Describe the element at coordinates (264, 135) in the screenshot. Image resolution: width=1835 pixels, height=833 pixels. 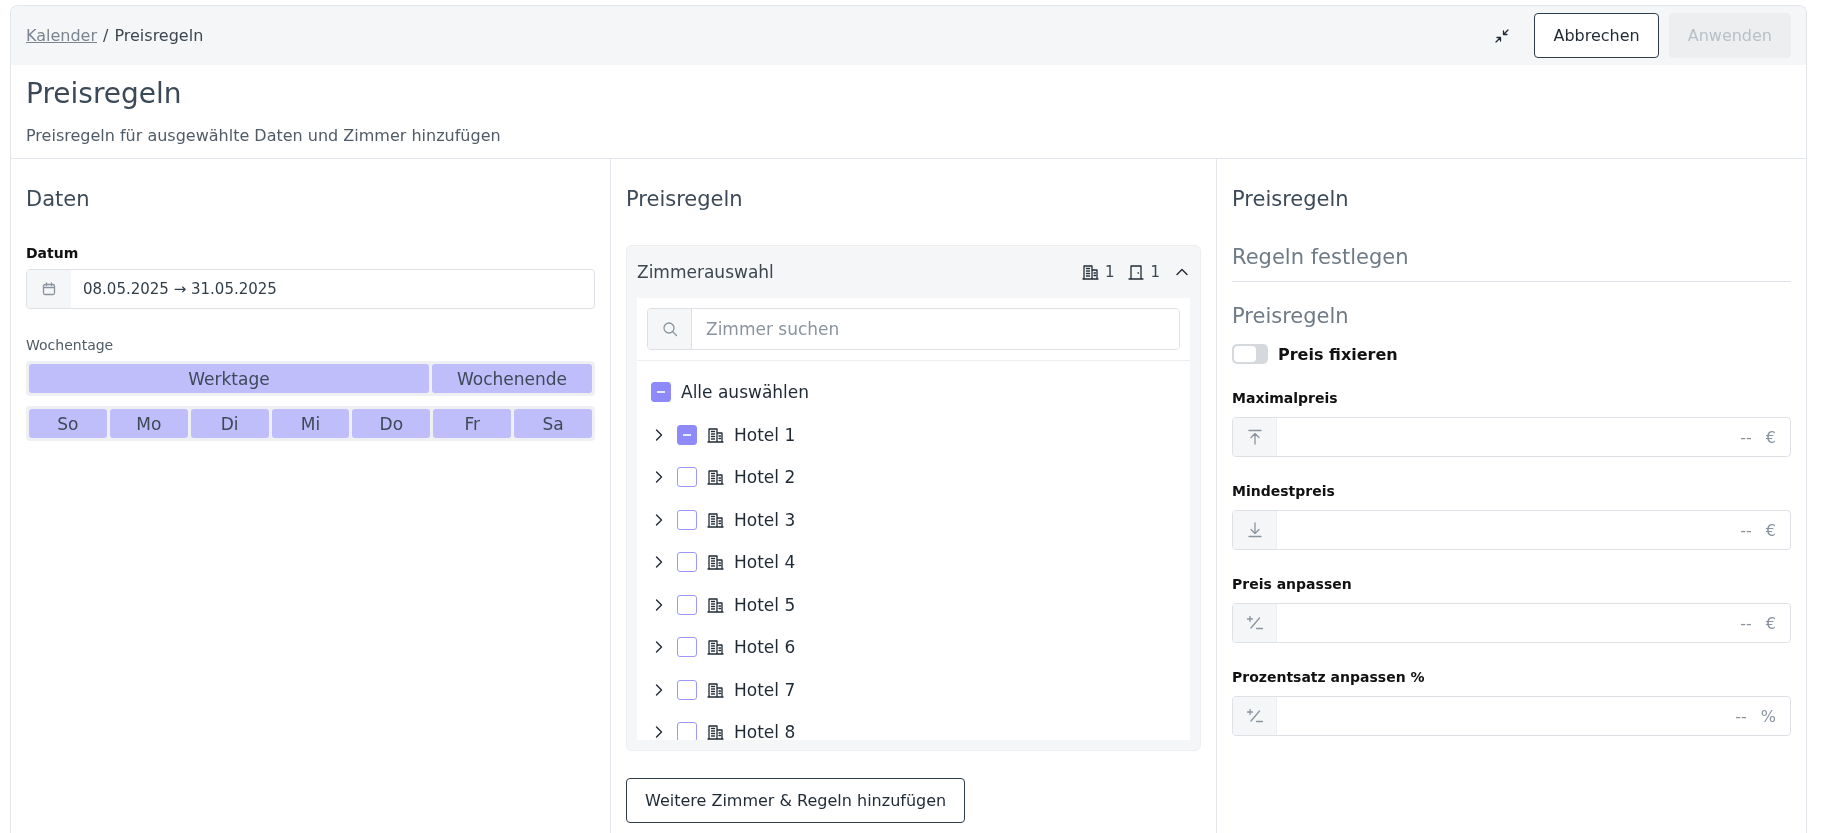
I see `page-subtitle: Preisregeln für ausgewählte Daten und Zimmer hinzufügen` at that location.